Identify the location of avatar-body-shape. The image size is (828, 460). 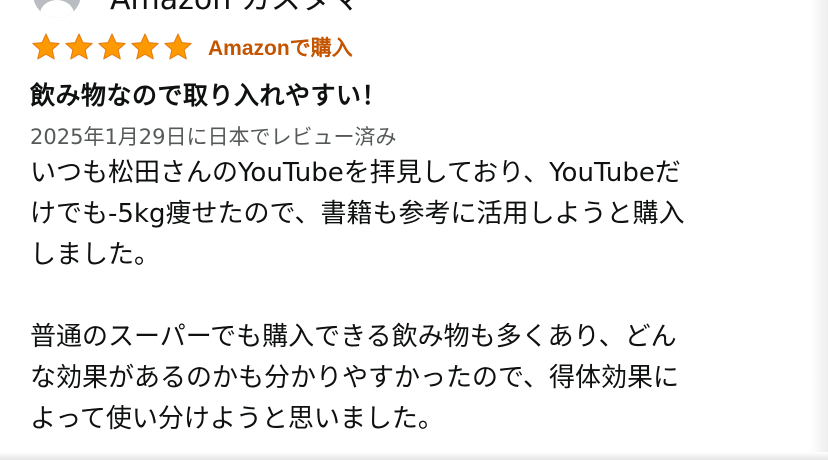
(57, 9).